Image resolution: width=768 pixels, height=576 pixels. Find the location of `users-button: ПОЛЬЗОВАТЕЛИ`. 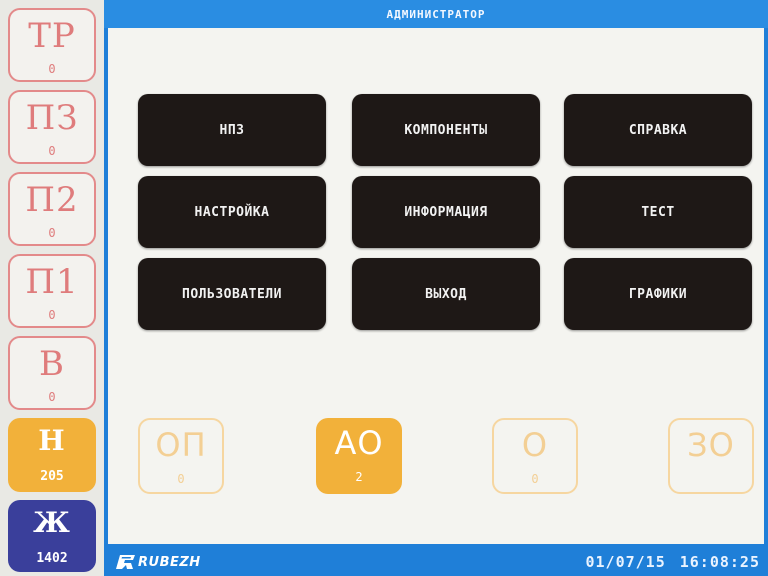

users-button: ПОЛЬЗОВАТЕЛИ is located at coordinates (232, 294).